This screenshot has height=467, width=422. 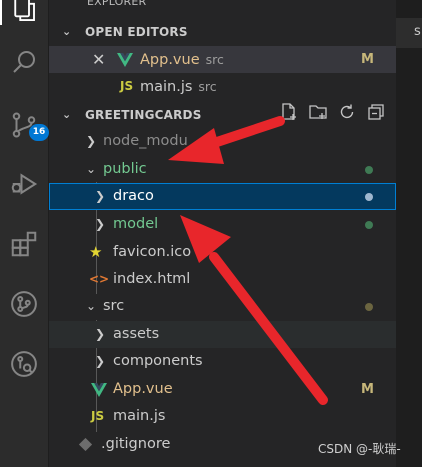 What do you see at coordinates (143, 115) in the screenshot?
I see `project-title: GREETINGCARDS` at bounding box center [143, 115].